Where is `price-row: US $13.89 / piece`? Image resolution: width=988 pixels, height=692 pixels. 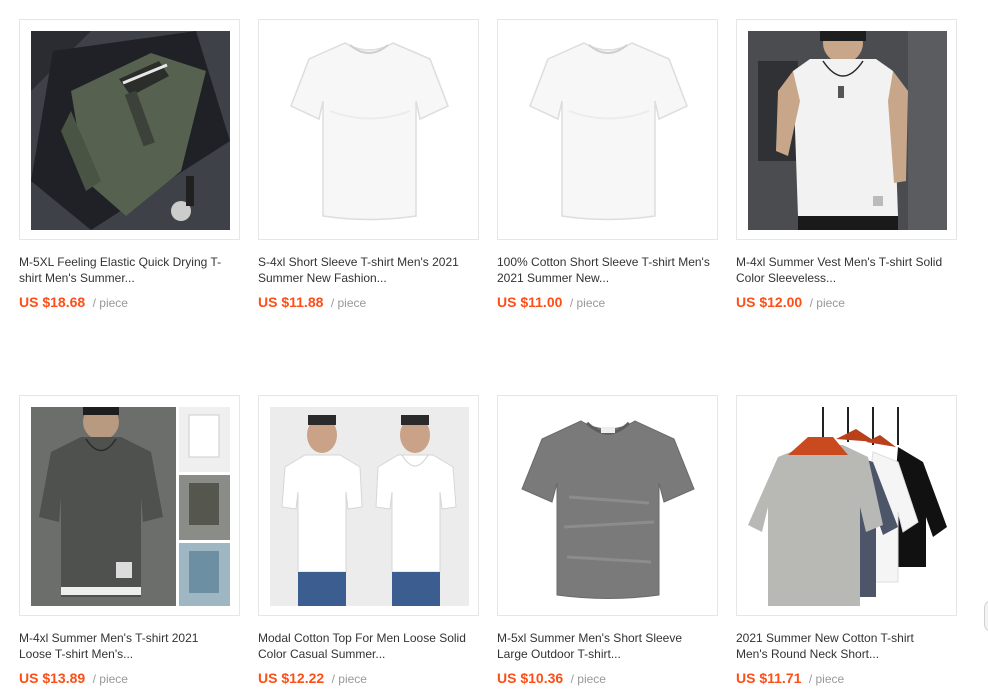
price-row: US $13.89 / piece is located at coordinates (73, 679).